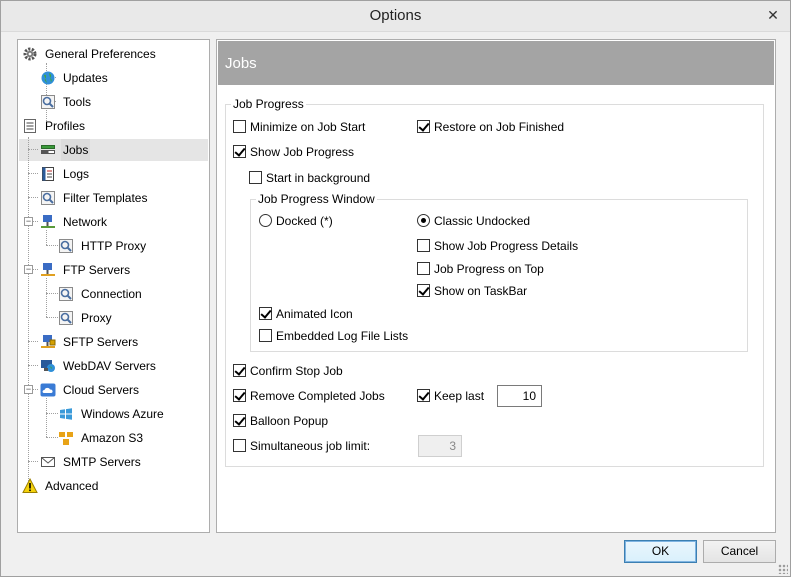  What do you see at coordinates (268, 104) in the screenshot?
I see `job-progress-group-title: Job Progress` at bounding box center [268, 104].